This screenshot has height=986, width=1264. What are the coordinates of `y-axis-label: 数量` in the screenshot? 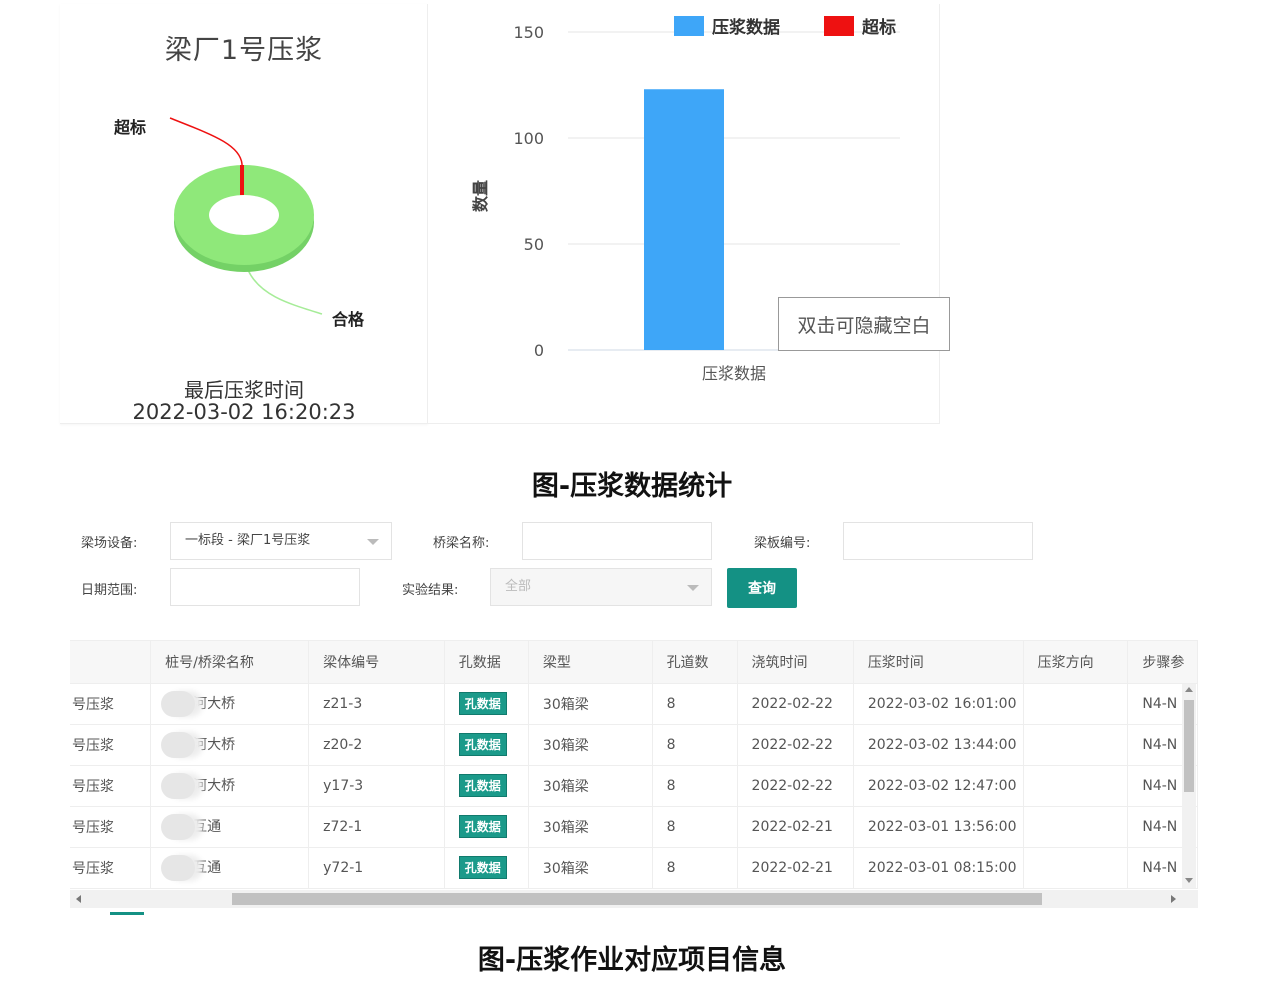 It's located at (480, 196).